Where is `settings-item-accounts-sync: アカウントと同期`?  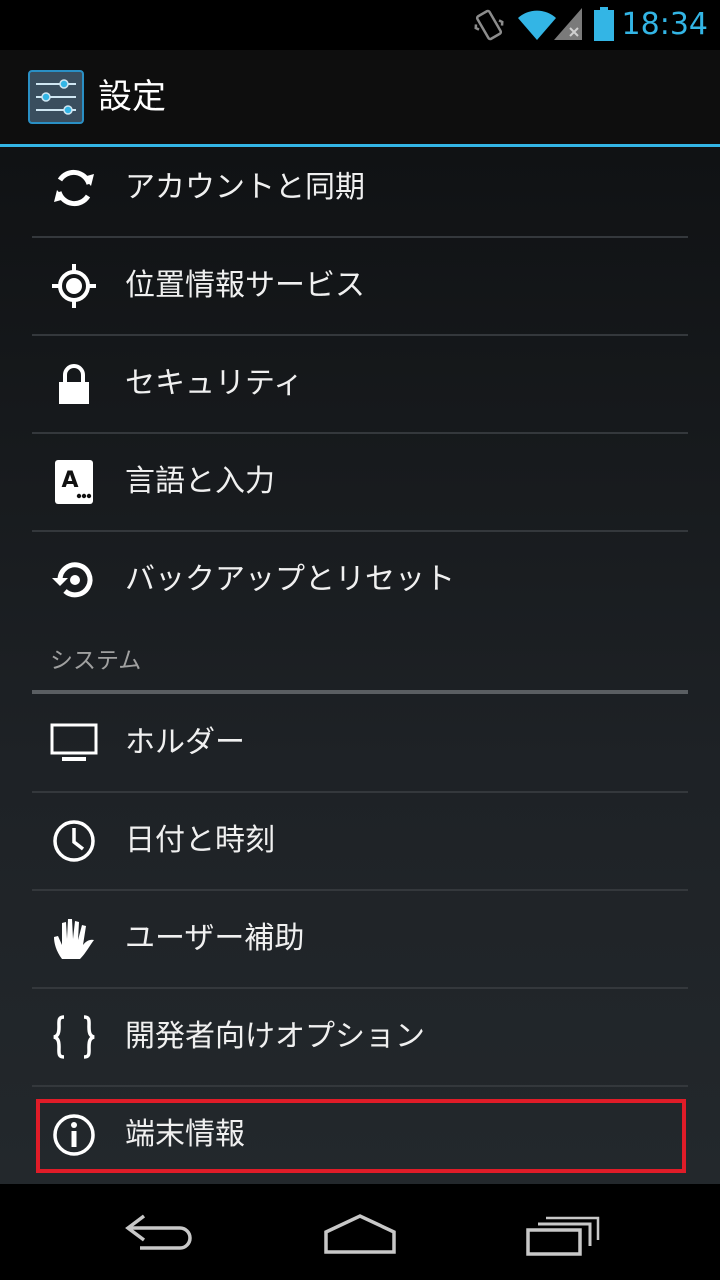 settings-item-accounts-sync: アカウントと同期 is located at coordinates (360, 188).